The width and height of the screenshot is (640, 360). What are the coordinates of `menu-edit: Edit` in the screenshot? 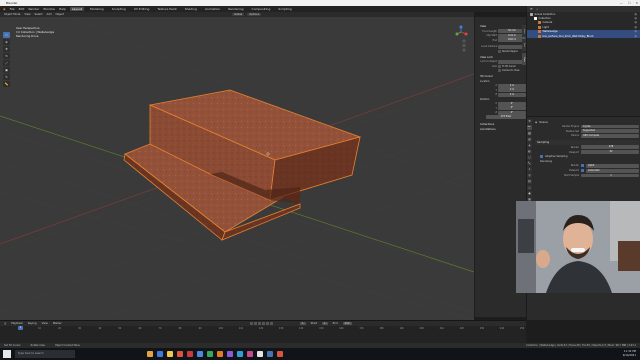 It's located at (22, 9).